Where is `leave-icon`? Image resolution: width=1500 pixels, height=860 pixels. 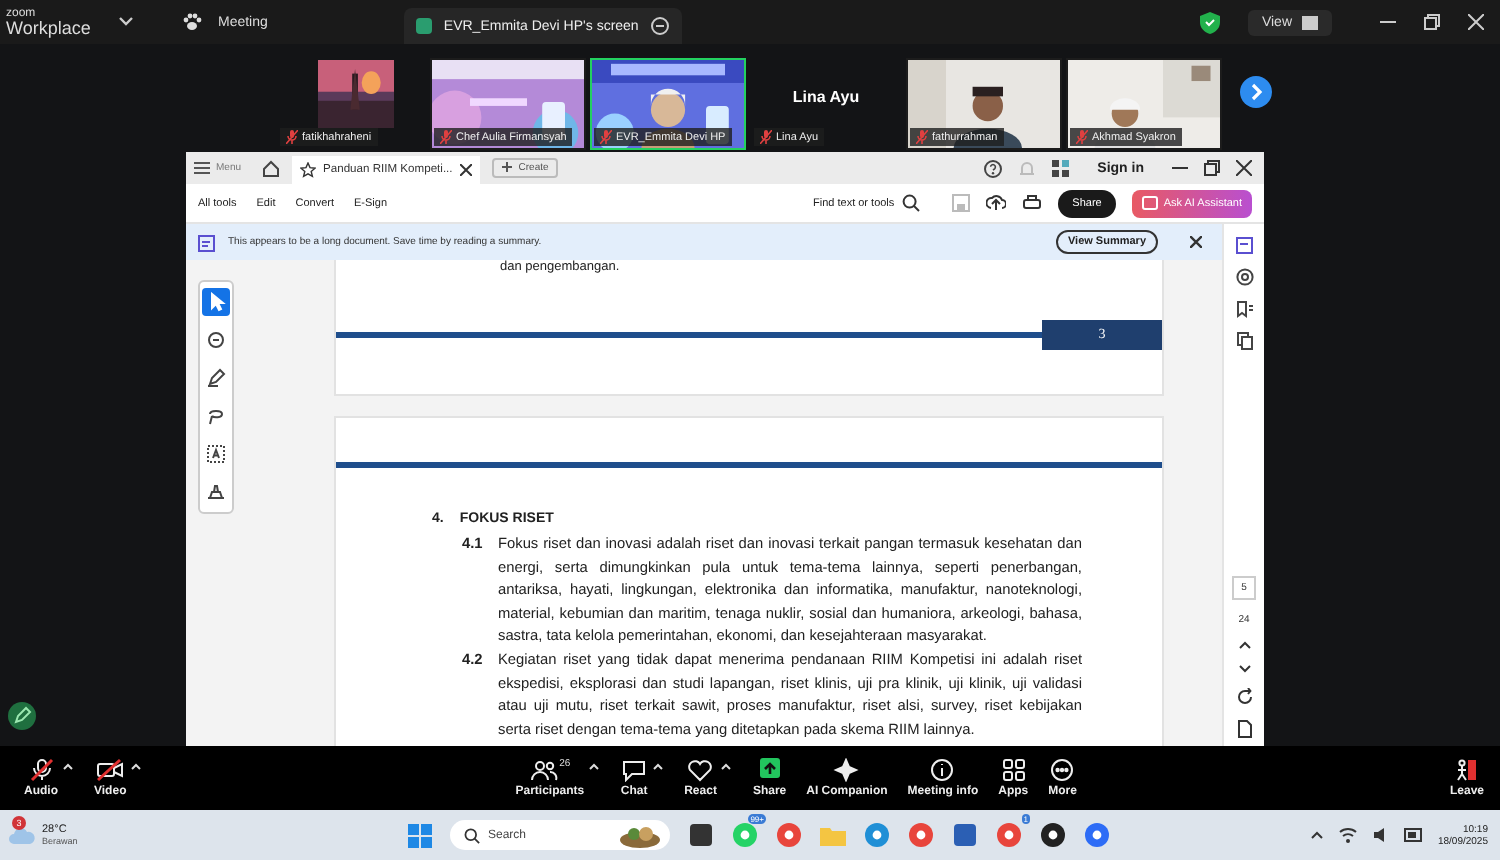 leave-icon is located at coordinates (1466, 770).